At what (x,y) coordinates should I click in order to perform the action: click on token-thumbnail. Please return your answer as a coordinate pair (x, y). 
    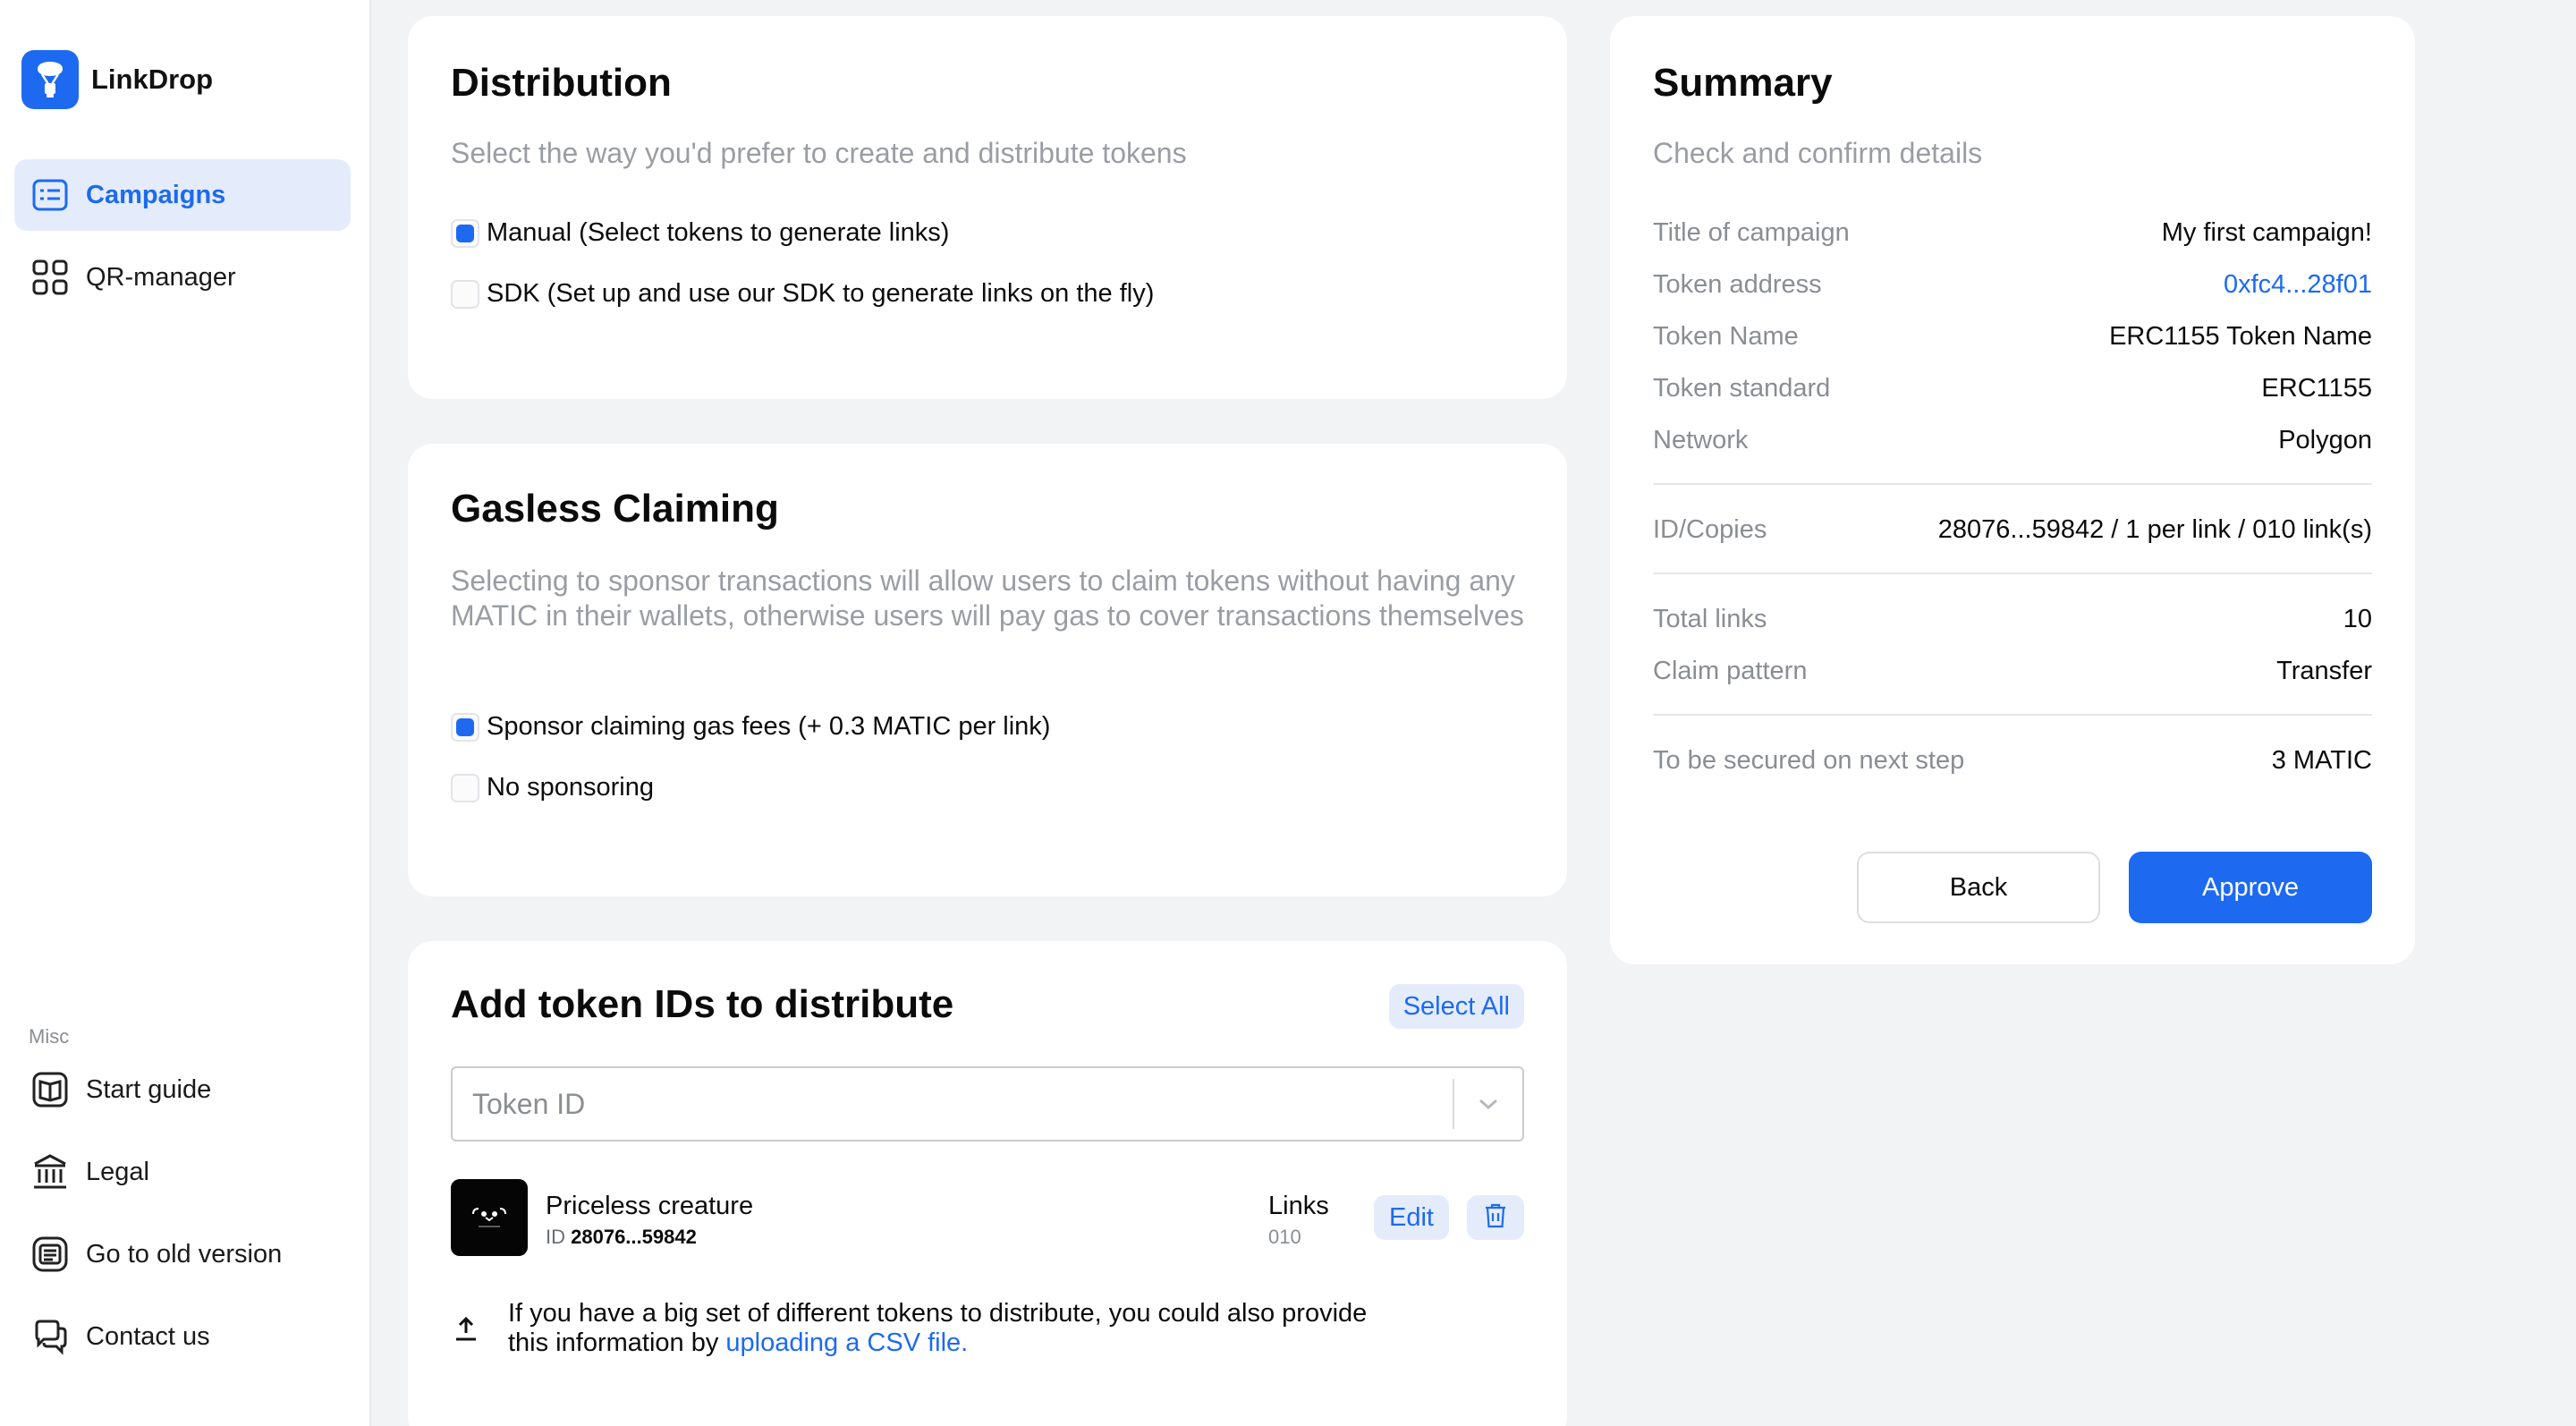
    Looking at the image, I should click on (489, 1217).